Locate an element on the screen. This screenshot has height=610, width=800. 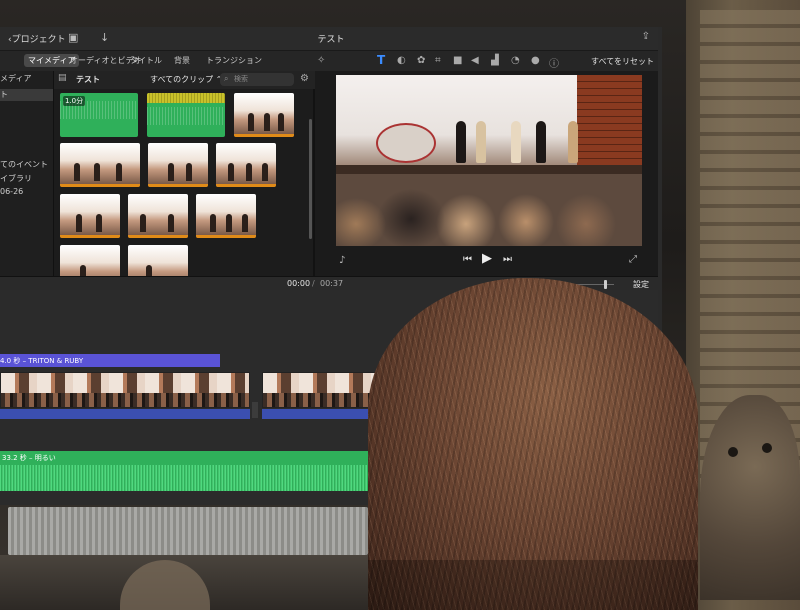
tab-backgrounds: 背景 is located at coordinates (182, 60).